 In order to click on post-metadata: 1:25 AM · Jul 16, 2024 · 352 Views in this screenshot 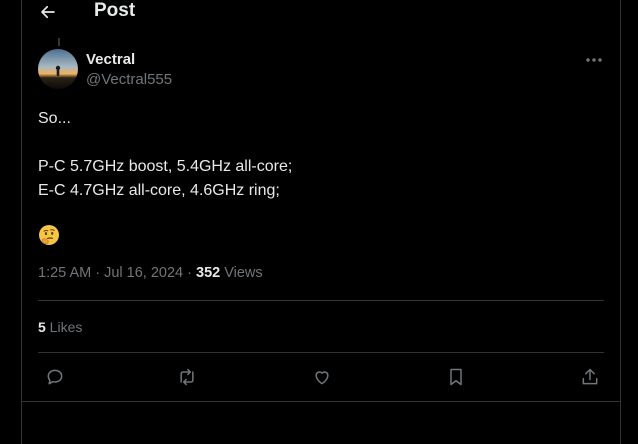, I will do `click(150, 273)`.